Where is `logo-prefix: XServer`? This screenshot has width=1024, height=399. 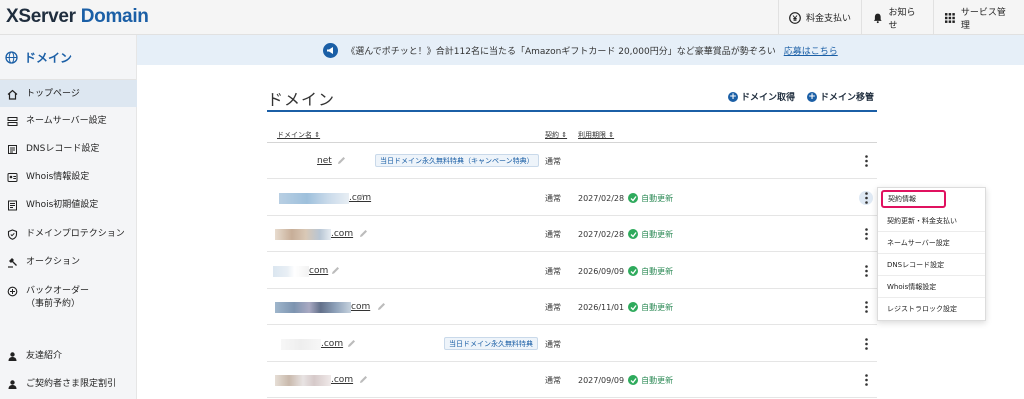 logo-prefix: XServer is located at coordinates (41, 16).